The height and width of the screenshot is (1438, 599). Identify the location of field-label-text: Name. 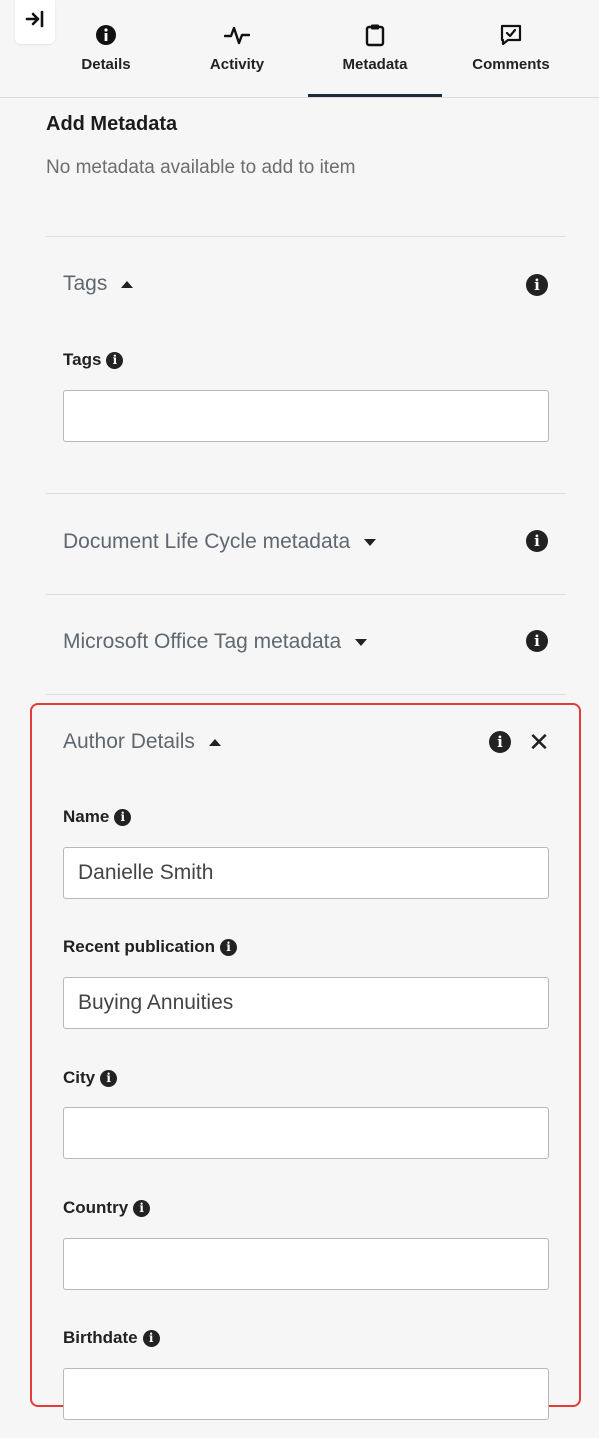
(86, 816).